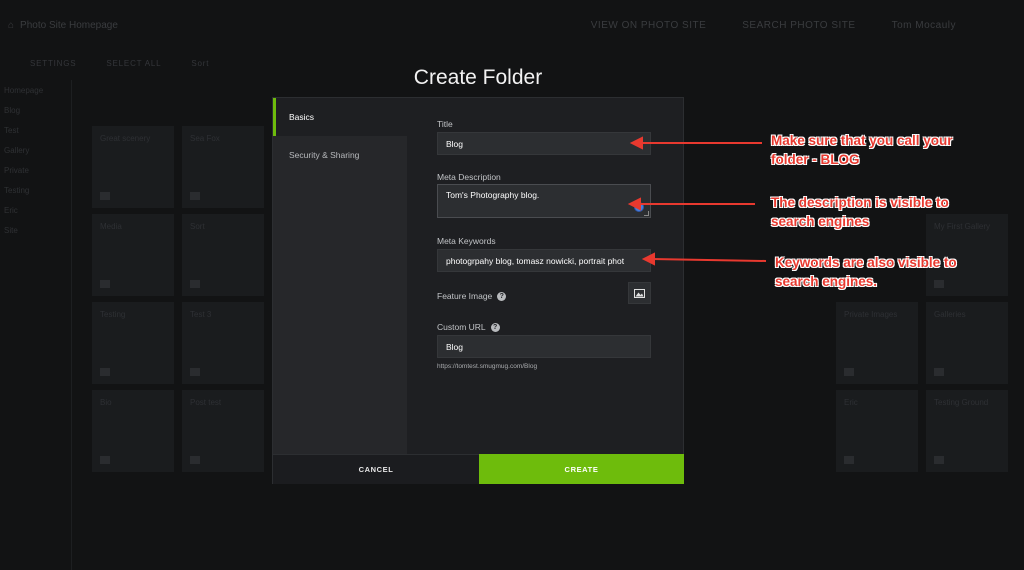 This screenshot has height=570, width=1024. I want to click on keywords-annotation-line2: search engines., so click(826, 281).